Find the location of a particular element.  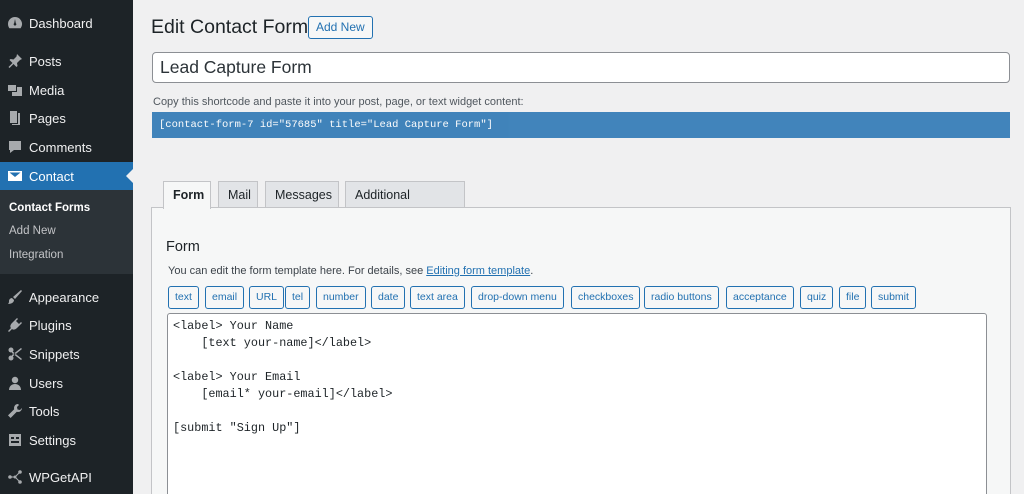

scissors-icon is located at coordinates (15, 354).